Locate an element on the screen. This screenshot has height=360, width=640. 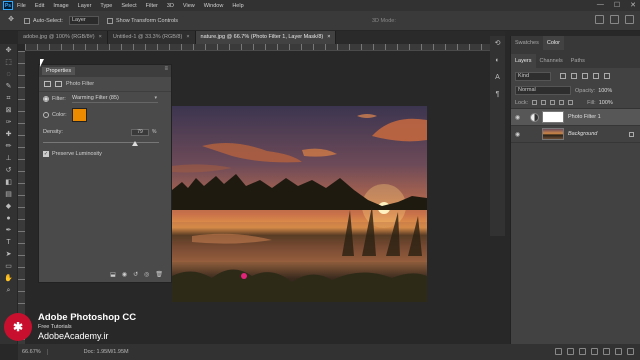
link-layers-icon is located at coordinates (558, 351).